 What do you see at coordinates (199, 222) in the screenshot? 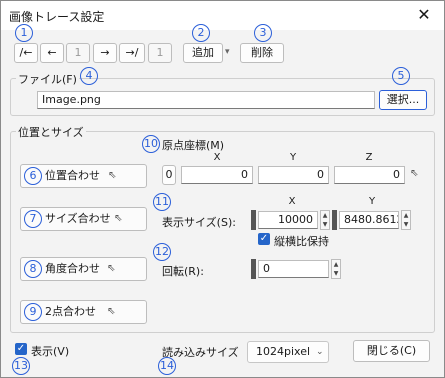
I see `display-size-label: 表示サイズ(S):` at bounding box center [199, 222].